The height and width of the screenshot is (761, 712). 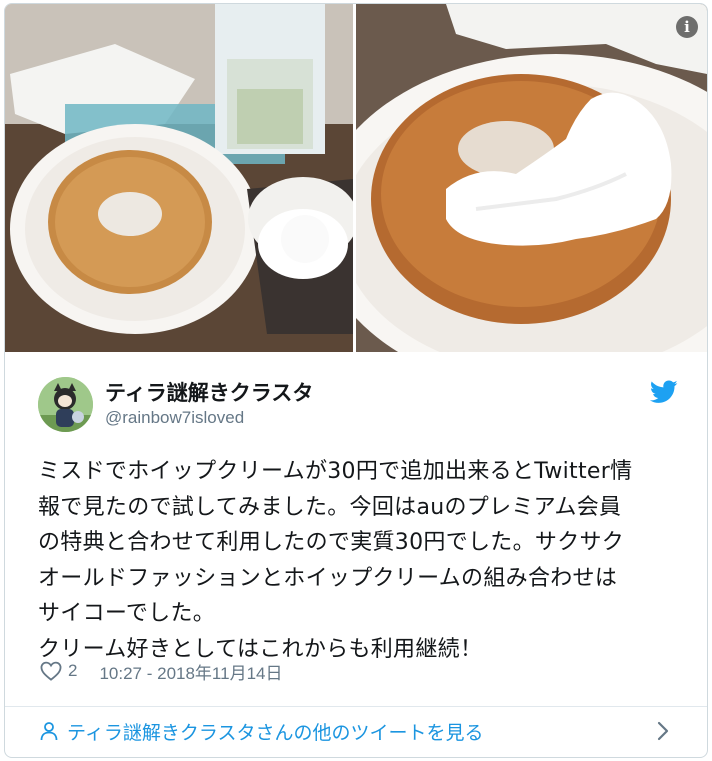 What do you see at coordinates (687, 27) in the screenshot?
I see `info-icon: i` at bounding box center [687, 27].